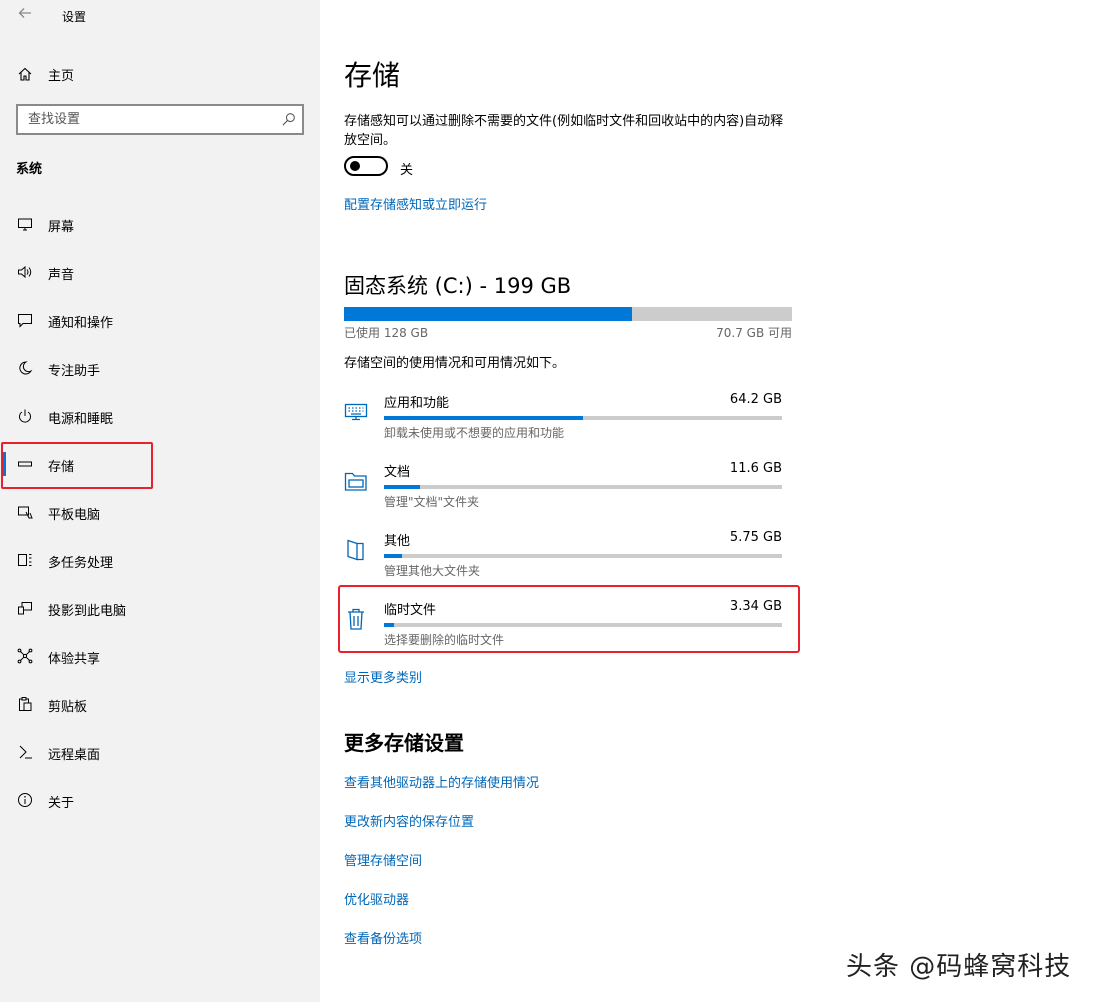 The width and height of the screenshot is (1103, 1002). I want to click on sidebar-item-label: 多任务处理, so click(81, 563).